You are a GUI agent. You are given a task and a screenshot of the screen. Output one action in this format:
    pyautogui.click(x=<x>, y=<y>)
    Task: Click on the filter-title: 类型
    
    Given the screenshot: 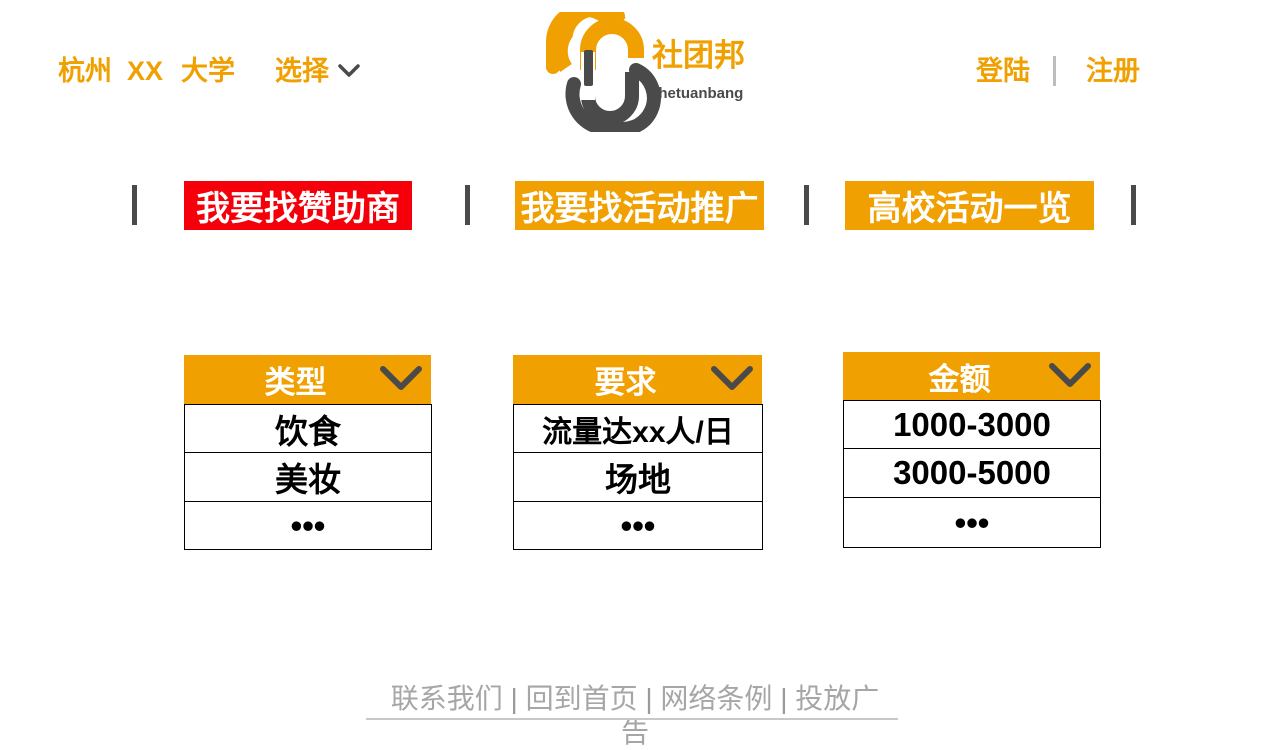 What is the action you would take?
    pyautogui.click(x=295, y=382)
    